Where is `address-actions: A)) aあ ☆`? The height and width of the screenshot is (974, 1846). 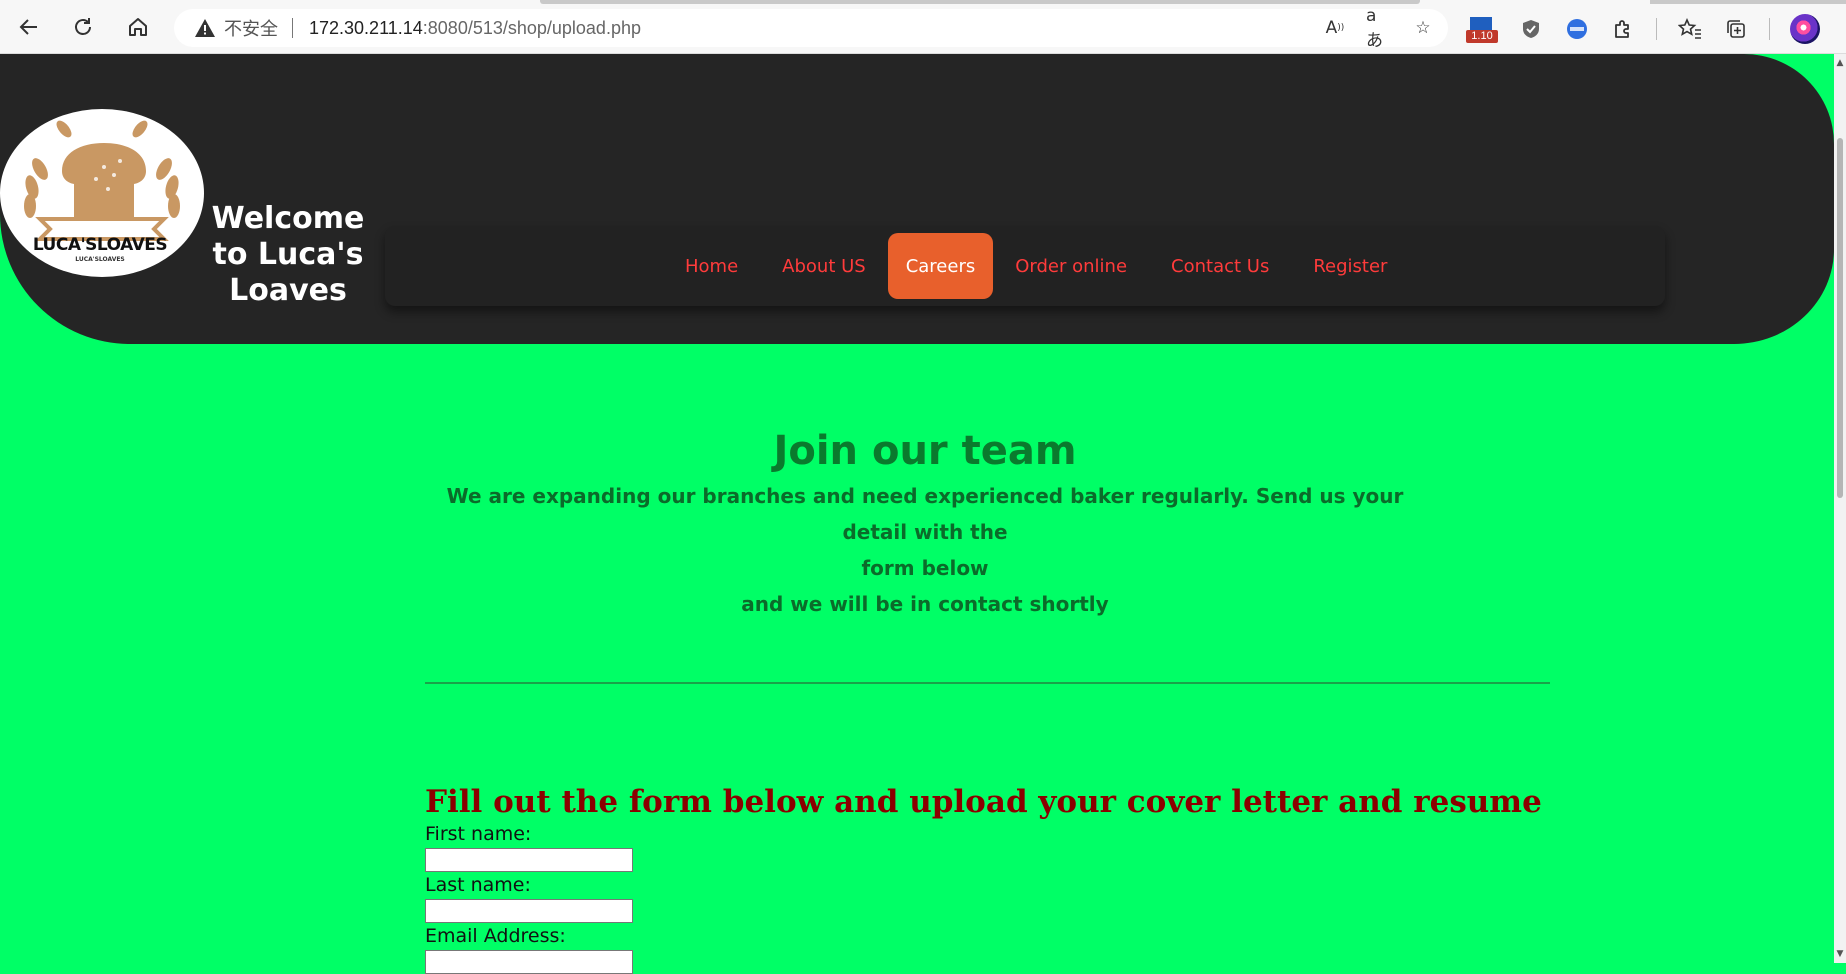
address-actions: A)) aあ ☆ is located at coordinates (1379, 28).